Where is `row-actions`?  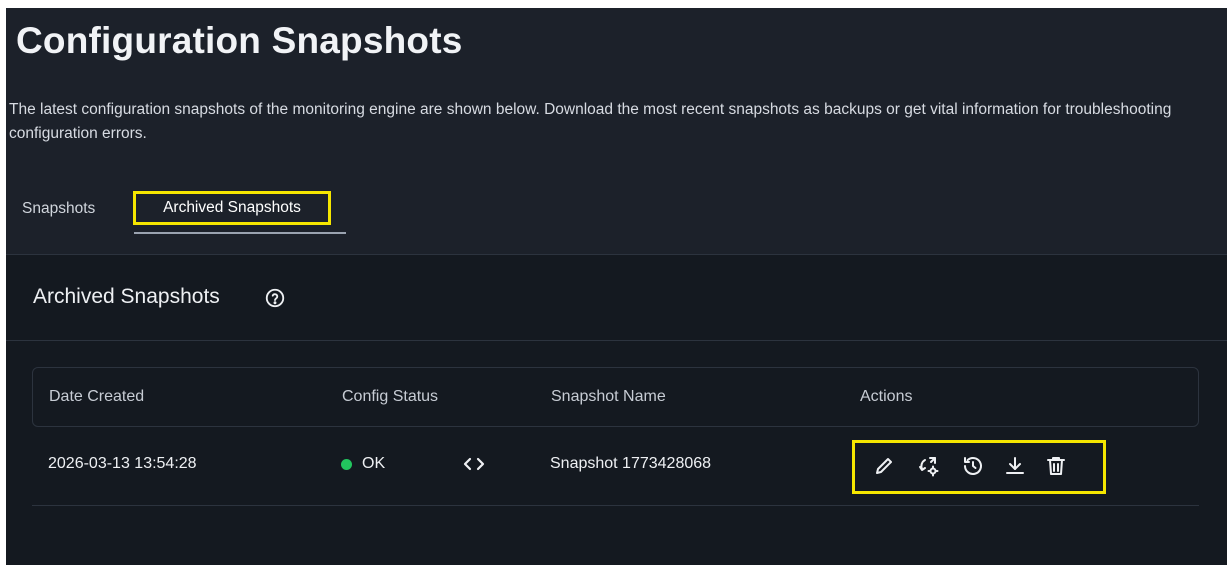
row-actions is located at coordinates (979, 467).